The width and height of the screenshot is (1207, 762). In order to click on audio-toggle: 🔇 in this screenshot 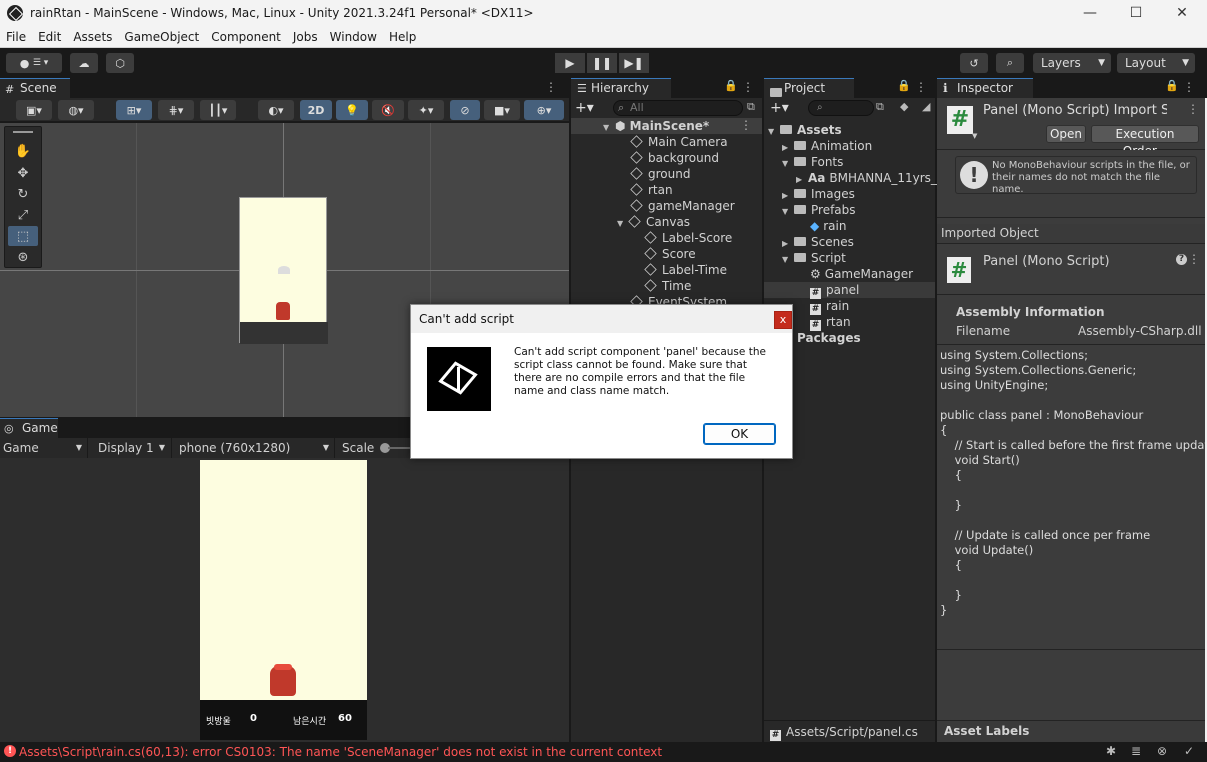, I will do `click(388, 110)`.